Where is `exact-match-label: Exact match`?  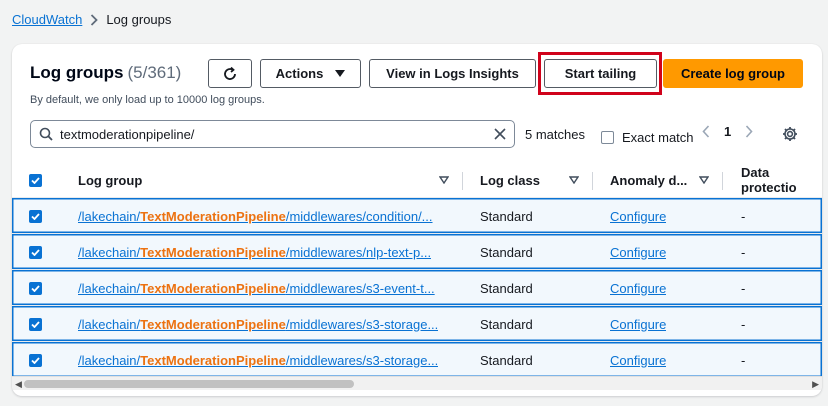 exact-match-label: Exact match is located at coordinates (658, 137).